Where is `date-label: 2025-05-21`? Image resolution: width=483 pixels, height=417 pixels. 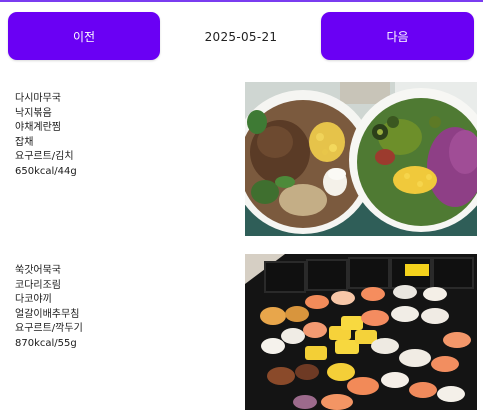 date-label: 2025-05-21 is located at coordinates (241, 37).